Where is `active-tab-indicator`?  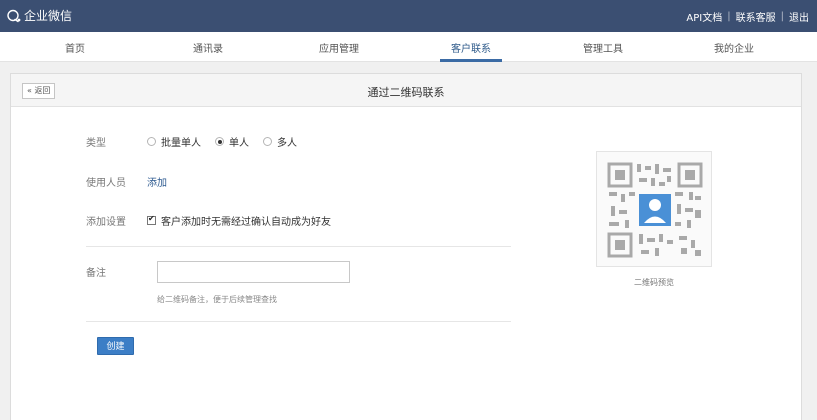
active-tab-indicator is located at coordinates (471, 60).